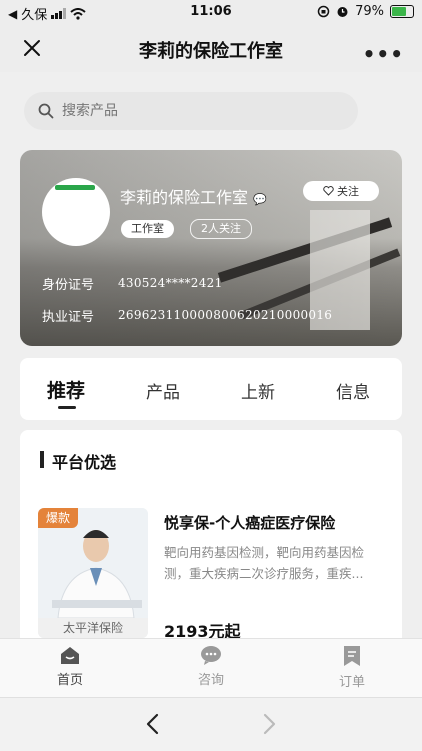 This screenshot has height=751, width=422. What do you see at coordinates (68, 317) in the screenshot?
I see `license-label: 执业证号` at bounding box center [68, 317].